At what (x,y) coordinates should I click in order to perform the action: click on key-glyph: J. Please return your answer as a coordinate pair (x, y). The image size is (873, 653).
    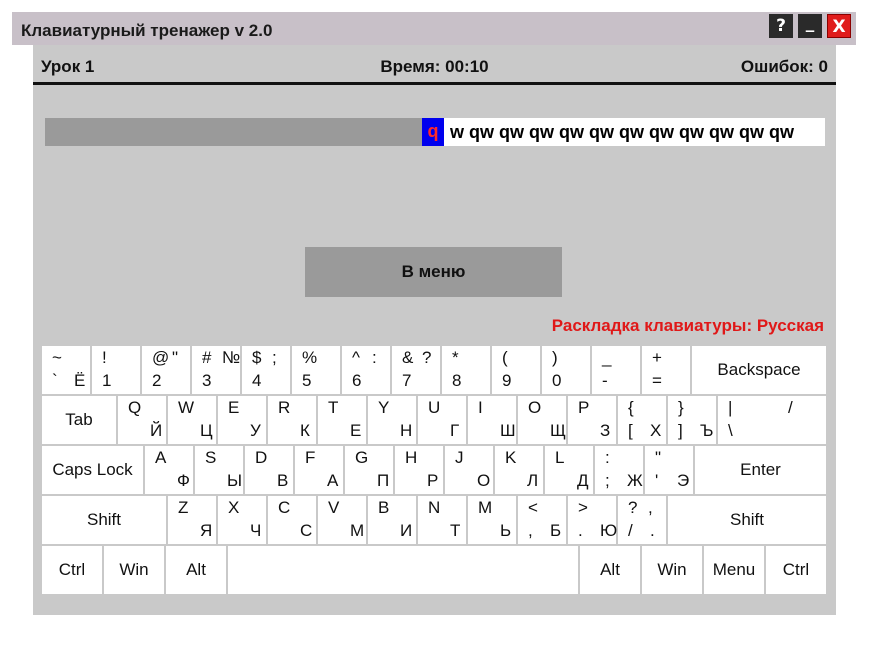
    Looking at the image, I should click on (459, 457).